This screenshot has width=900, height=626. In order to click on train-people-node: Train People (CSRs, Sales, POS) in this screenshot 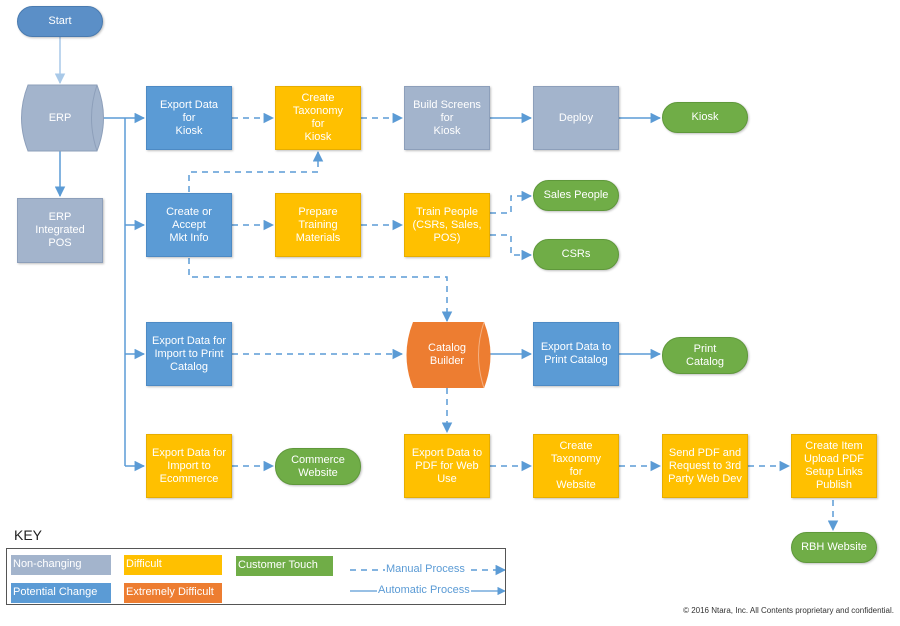, I will do `click(447, 225)`.